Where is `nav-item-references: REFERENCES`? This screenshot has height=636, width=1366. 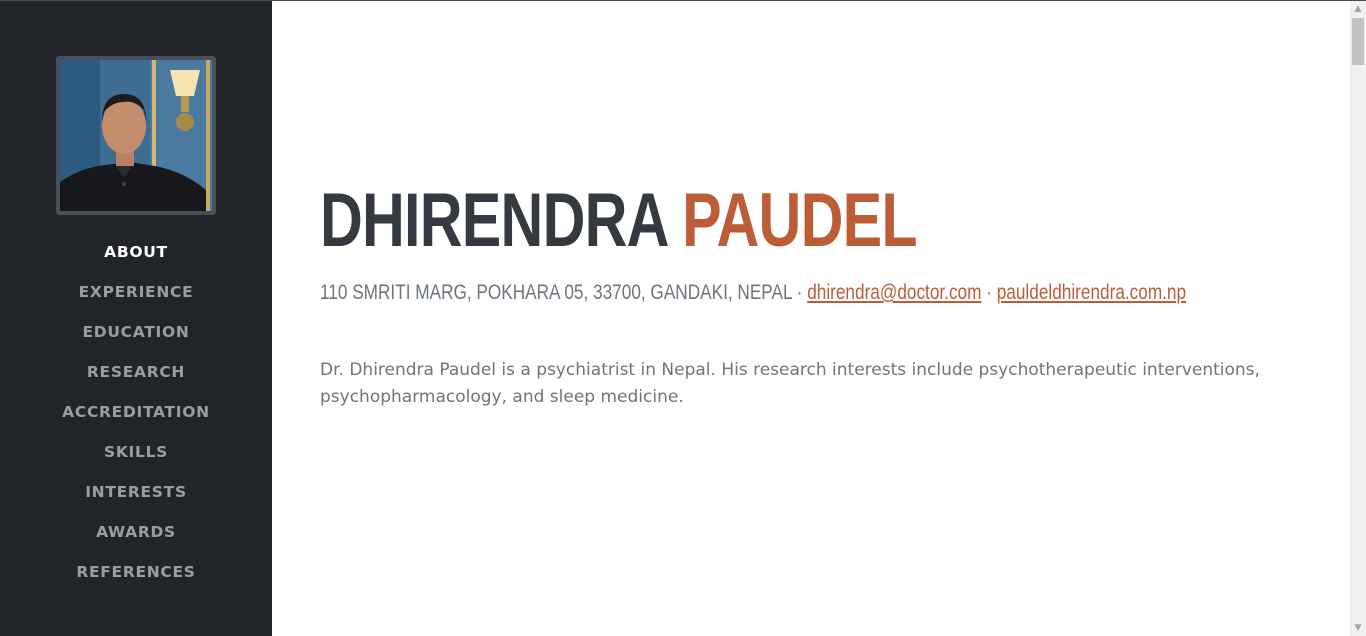
nav-item-references: REFERENCES is located at coordinates (136, 577).